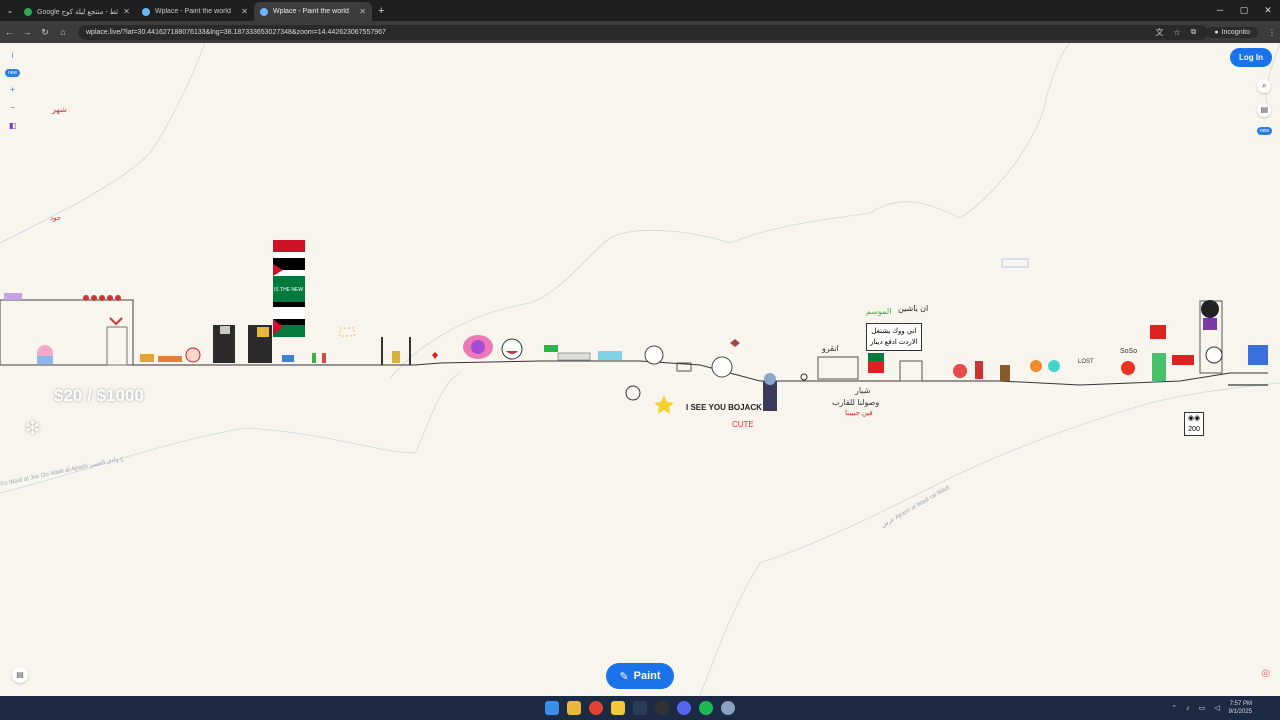 This screenshot has height=720, width=1280. Describe the element at coordinates (28, 11) in the screenshot. I see `maps-favicon-icon` at that location.